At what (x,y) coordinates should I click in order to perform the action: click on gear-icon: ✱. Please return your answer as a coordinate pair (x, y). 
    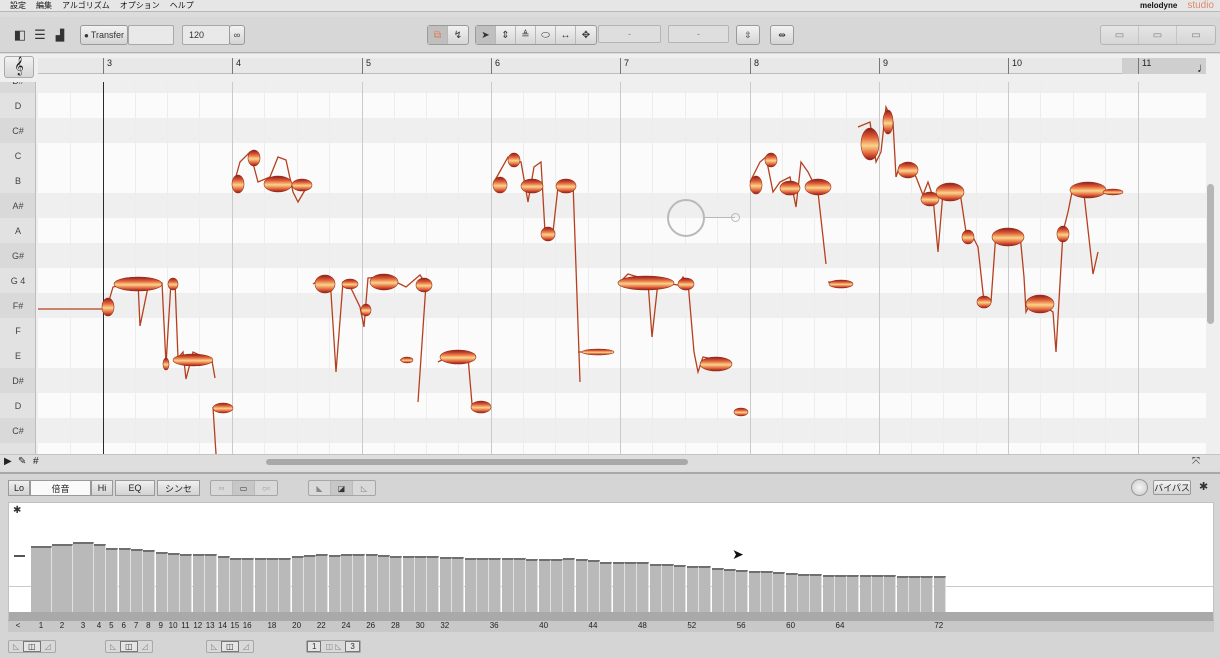
    Looking at the image, I should click on (1203, 486).